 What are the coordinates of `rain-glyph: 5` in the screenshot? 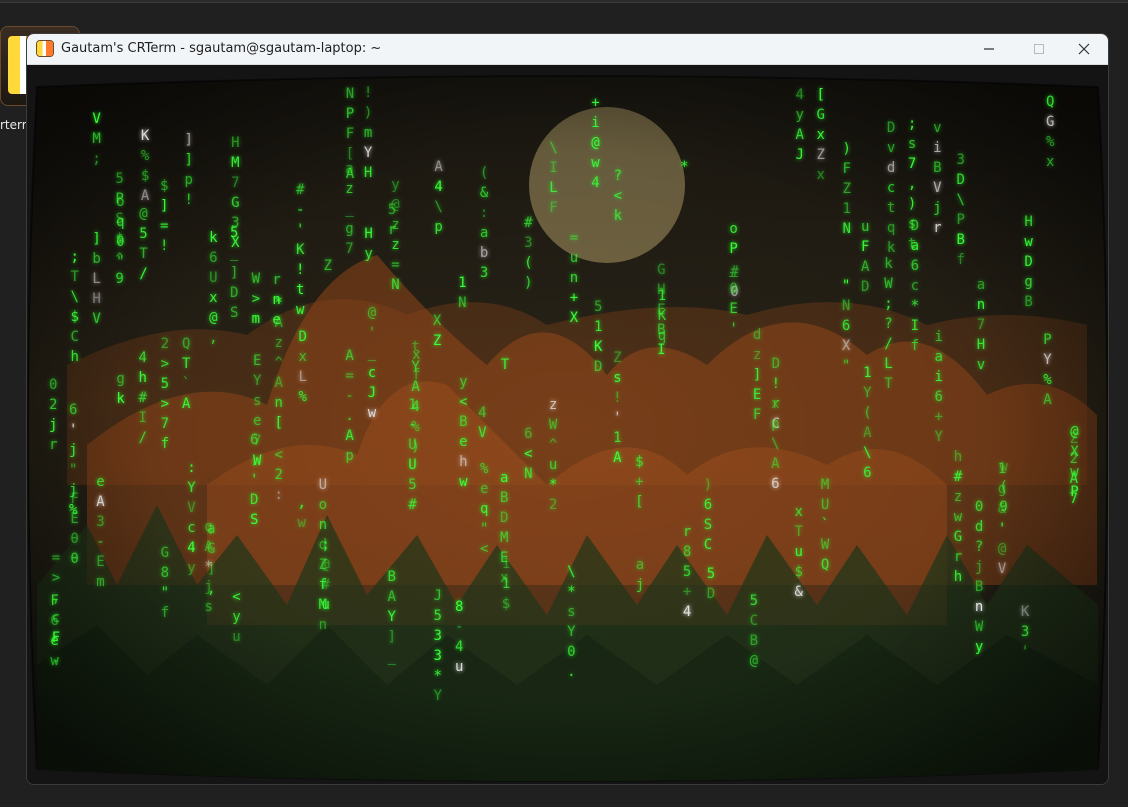 It's located at (687, 571).